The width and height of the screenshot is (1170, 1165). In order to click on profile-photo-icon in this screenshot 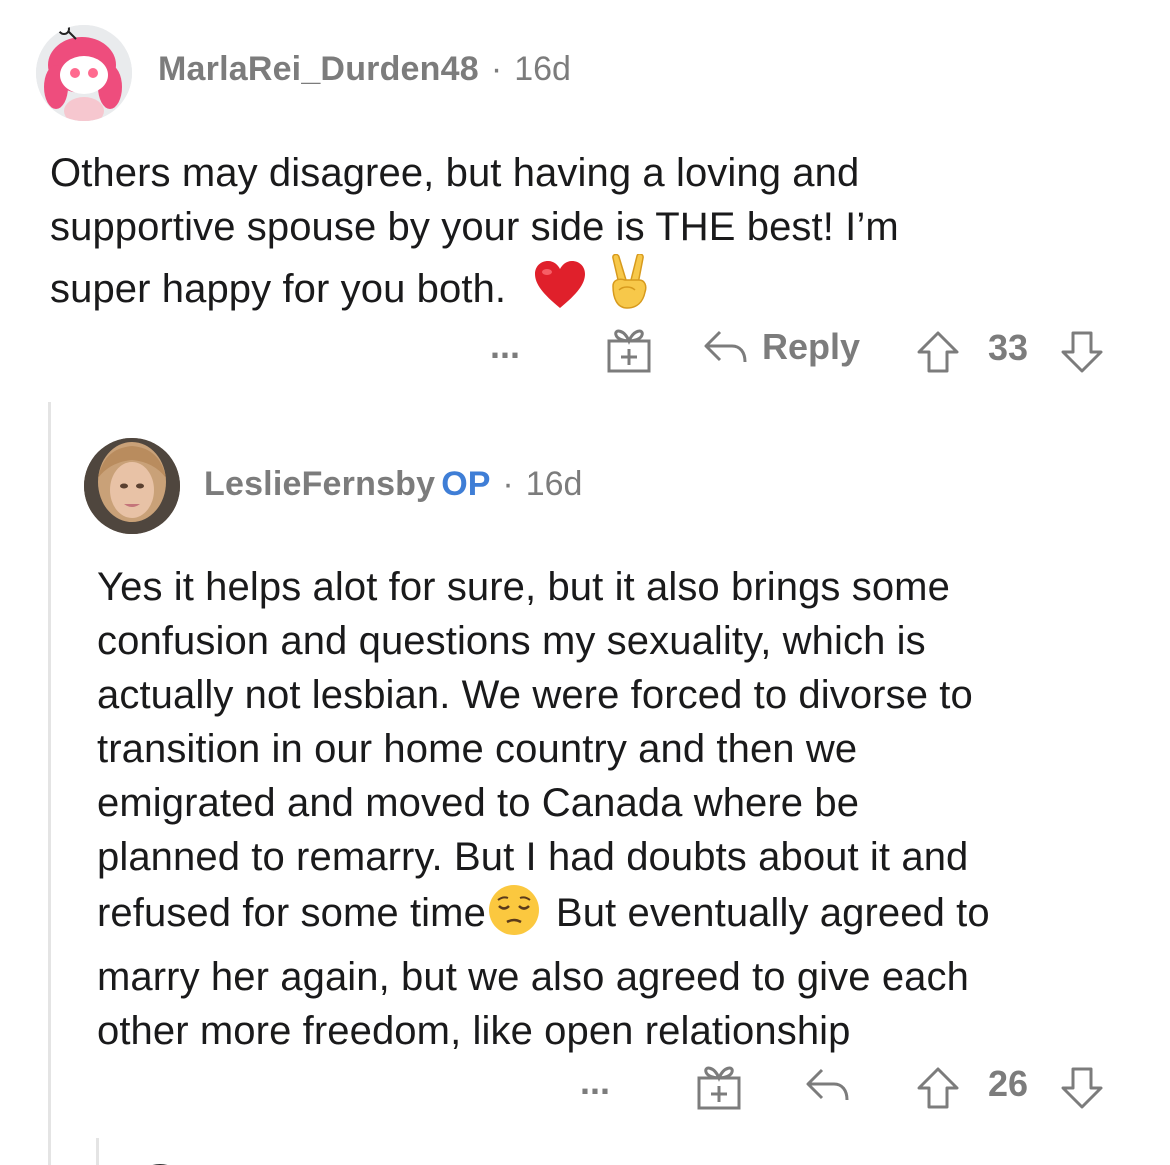, I will do `click(132, 486)`.